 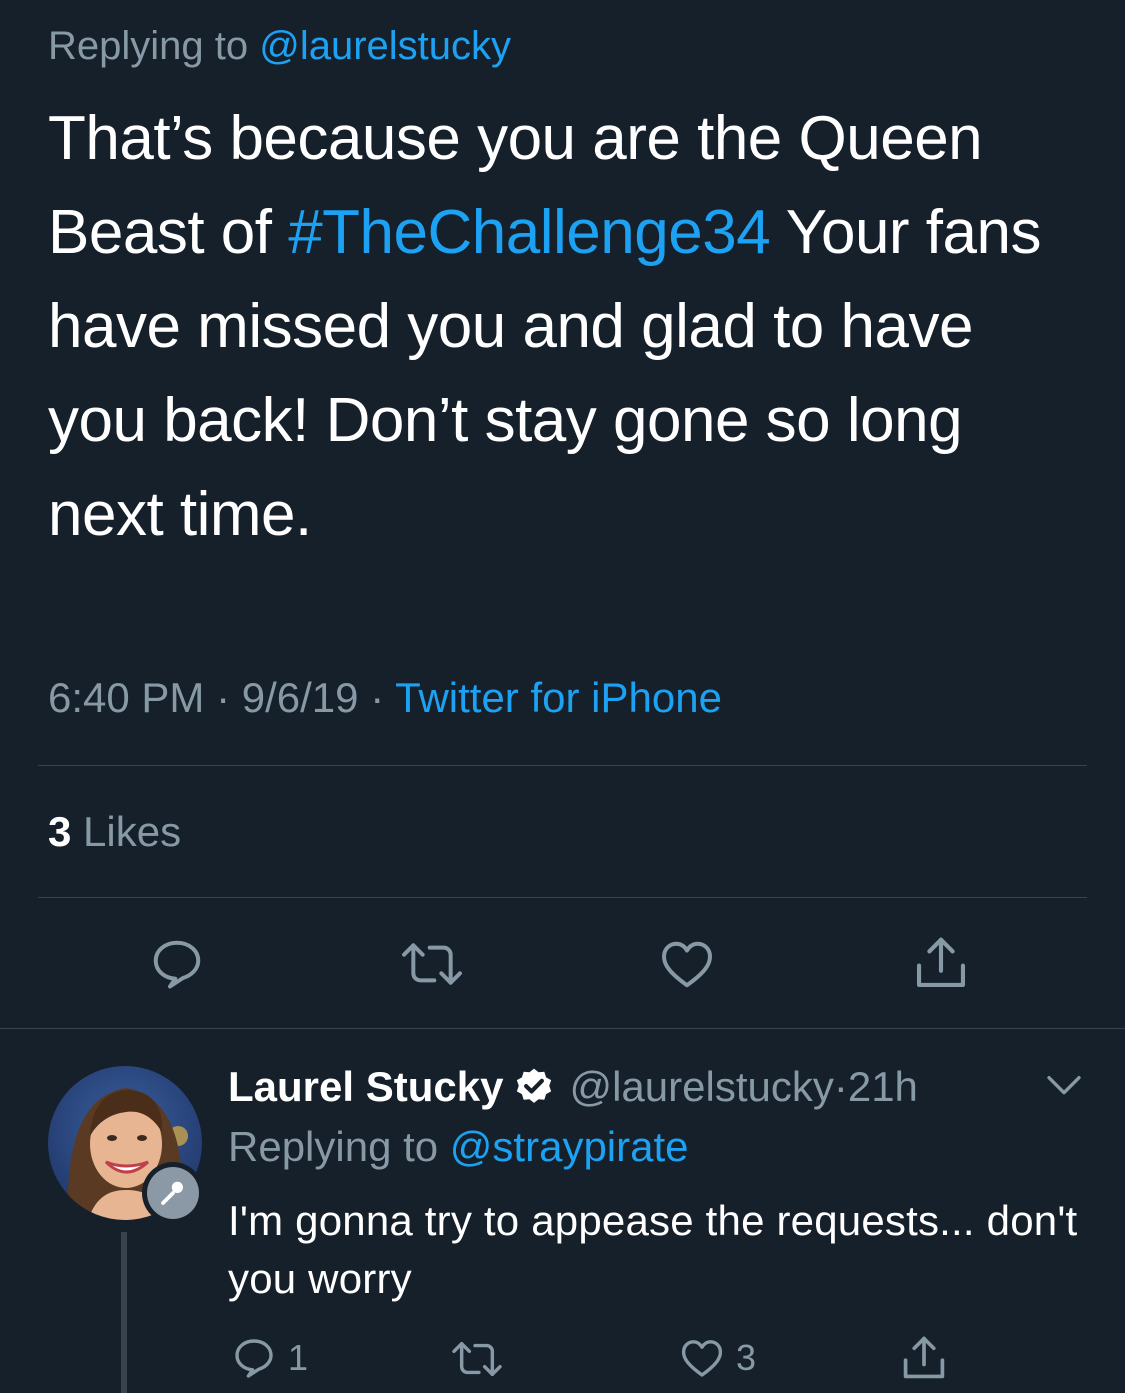 I want to click on reply-replying-to-line: Replying to @straypirate, so click(x=458, y=1147).